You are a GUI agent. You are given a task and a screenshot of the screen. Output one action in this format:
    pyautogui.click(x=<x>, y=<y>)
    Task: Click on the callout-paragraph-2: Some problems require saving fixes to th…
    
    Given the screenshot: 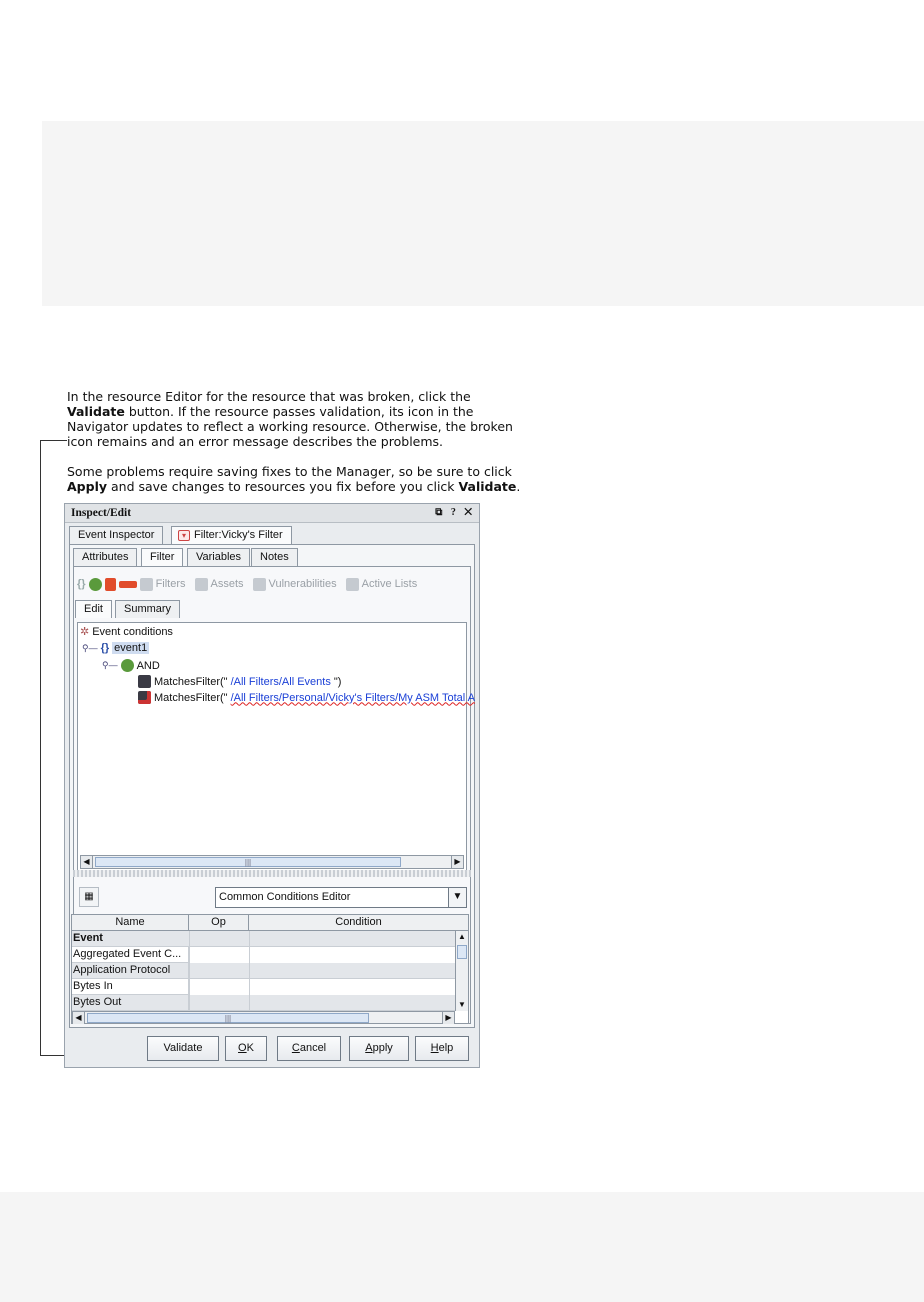 What is the action you would take?
    pyautogui.click(x=294, y=479)
    